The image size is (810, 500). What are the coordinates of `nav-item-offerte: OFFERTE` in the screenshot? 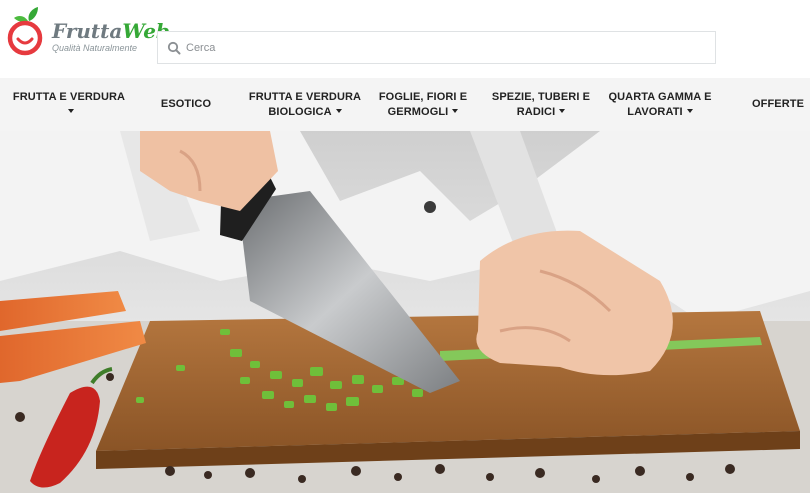 It's located at (778, 104).